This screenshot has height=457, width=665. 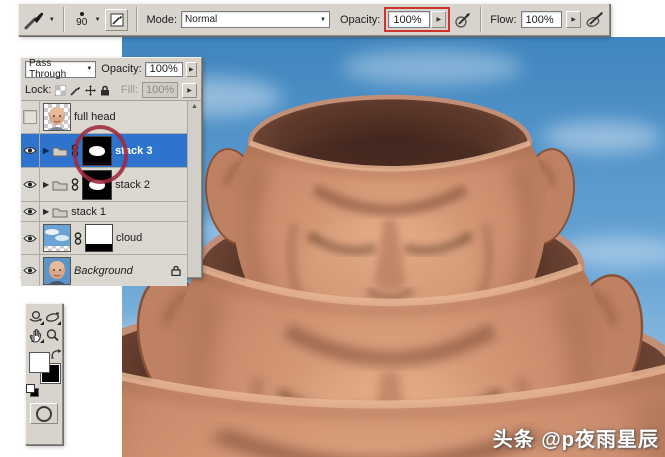 I want to click on mode-label: Mode:, so click(x=162, y=19).